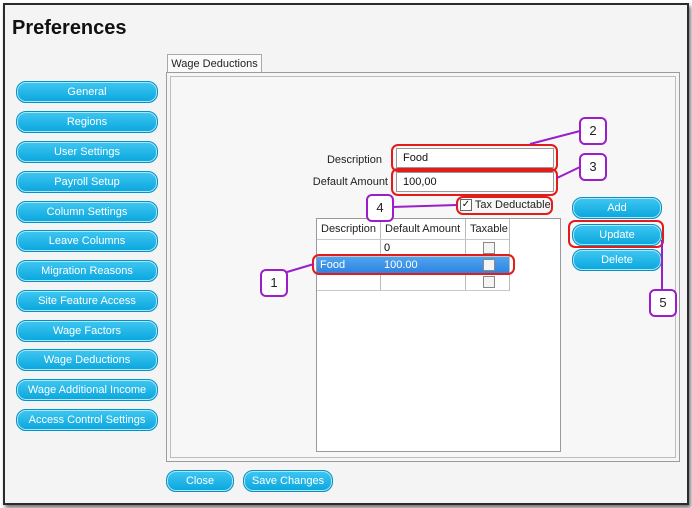 Image resolution: width=692 pixels, height=508 pixels. Describe the element at coordinates (593, 167) in the screenshot. I see `callout-3: 3` at that location.